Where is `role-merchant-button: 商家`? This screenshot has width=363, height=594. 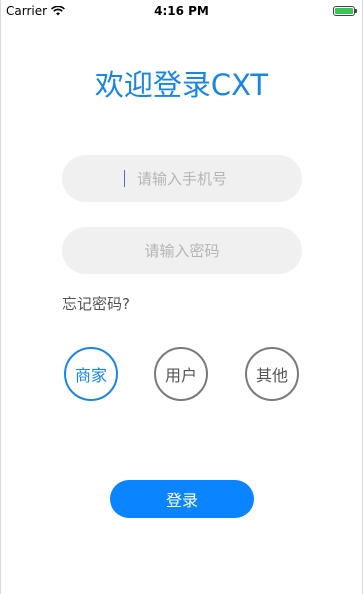 role-merchant-button: 商家 is located at coordinates (91, 374).